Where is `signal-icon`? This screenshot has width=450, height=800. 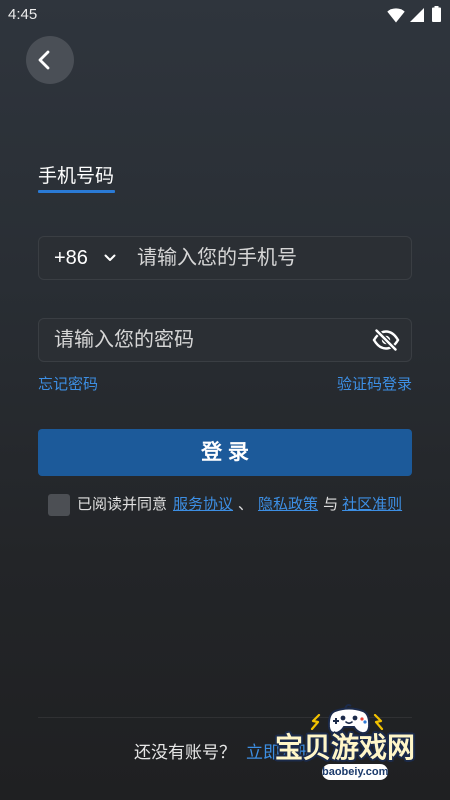 signal-icon is located at coordinates (417, 15).